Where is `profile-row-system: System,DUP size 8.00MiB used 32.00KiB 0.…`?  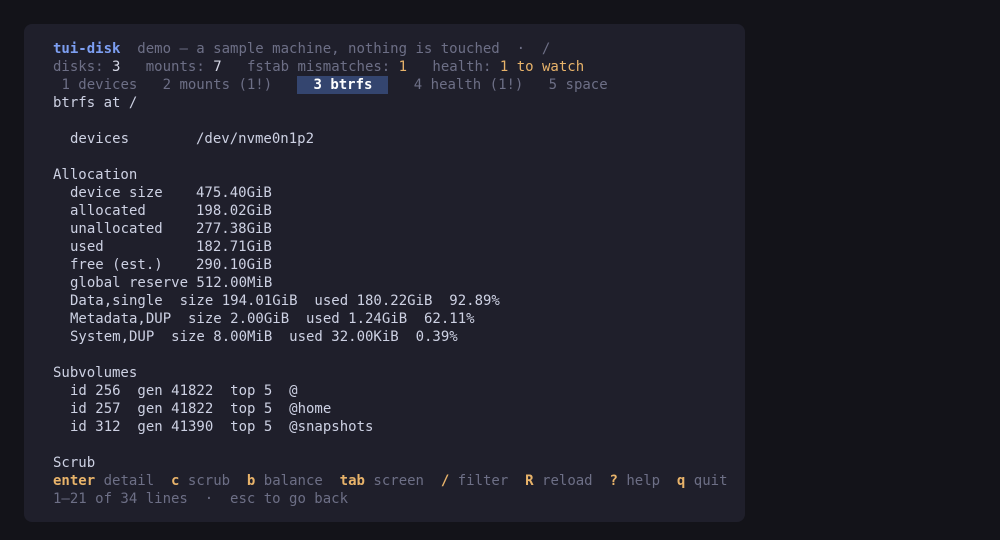 profile-row-system: System,DUP size 8.00MiB used 32.00KiB 0.… is located at coordinates (264, 337).